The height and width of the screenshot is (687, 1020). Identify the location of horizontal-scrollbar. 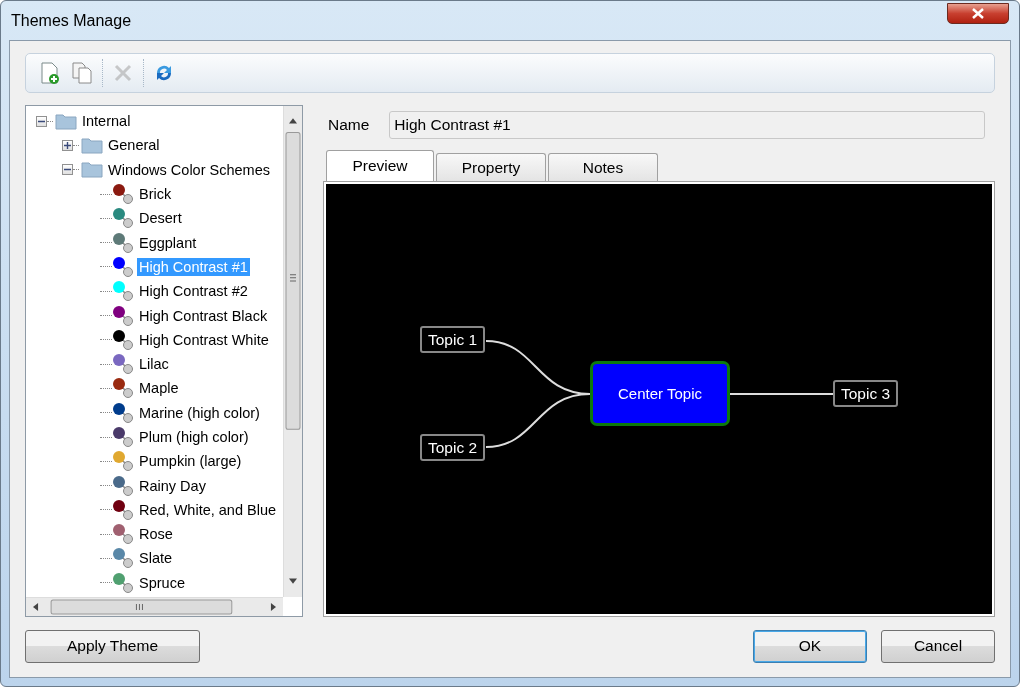
(154, 606).